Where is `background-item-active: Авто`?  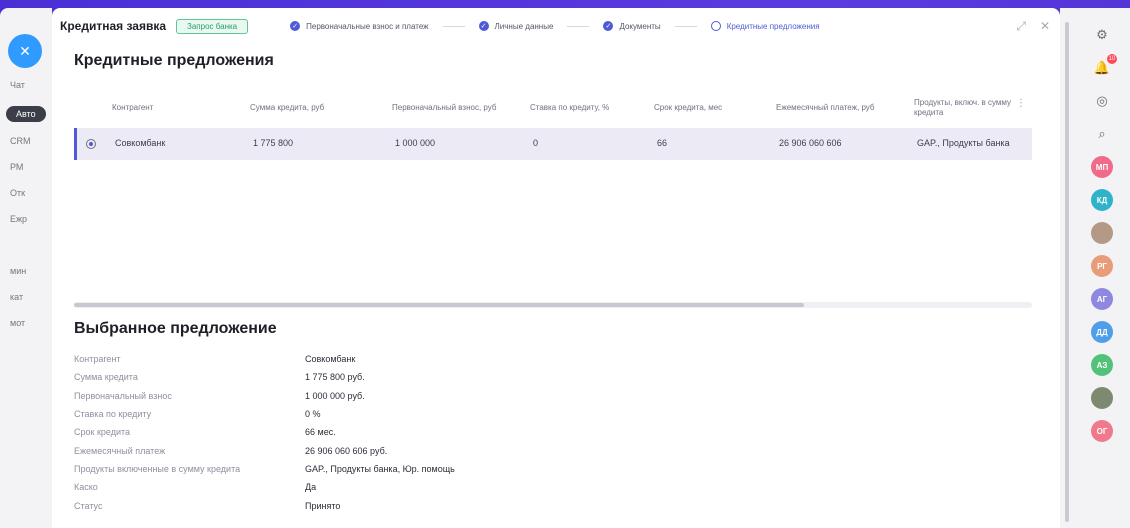 background-item-active: Авто is located at coordinates (26, 114).